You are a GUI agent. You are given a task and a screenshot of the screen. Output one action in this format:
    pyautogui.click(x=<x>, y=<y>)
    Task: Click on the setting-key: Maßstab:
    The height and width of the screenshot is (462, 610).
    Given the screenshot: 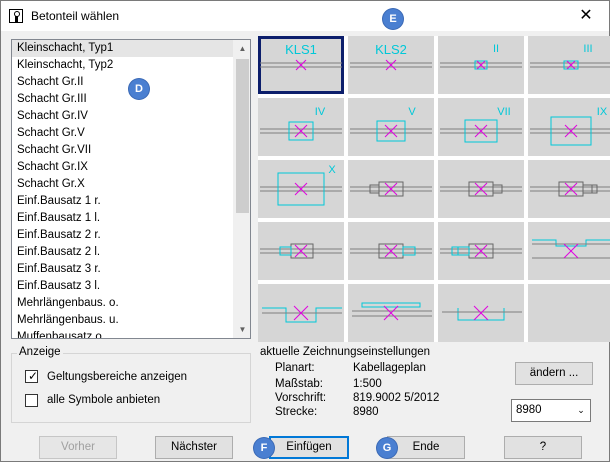 What is the action you would take?
    pyautogui.click(x=299, y=384)
    